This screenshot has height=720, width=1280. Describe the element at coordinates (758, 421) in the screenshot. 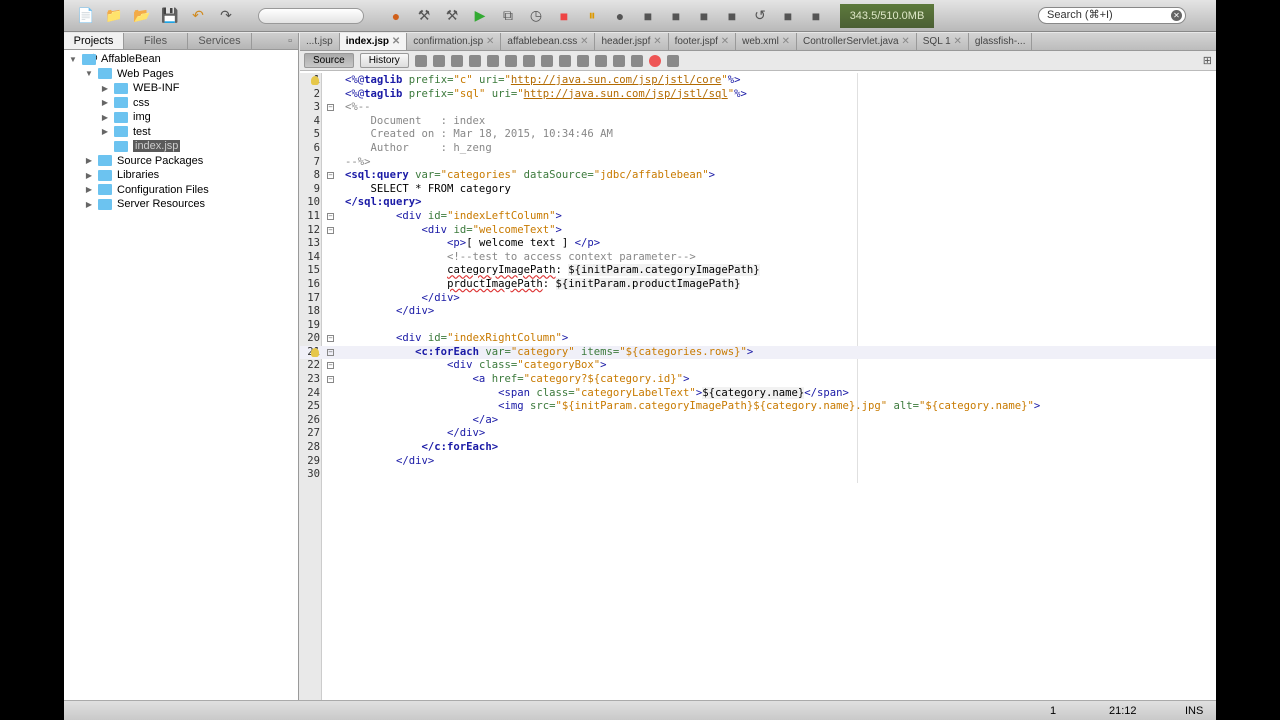

I see `code-line: 26 </a>` at that location.